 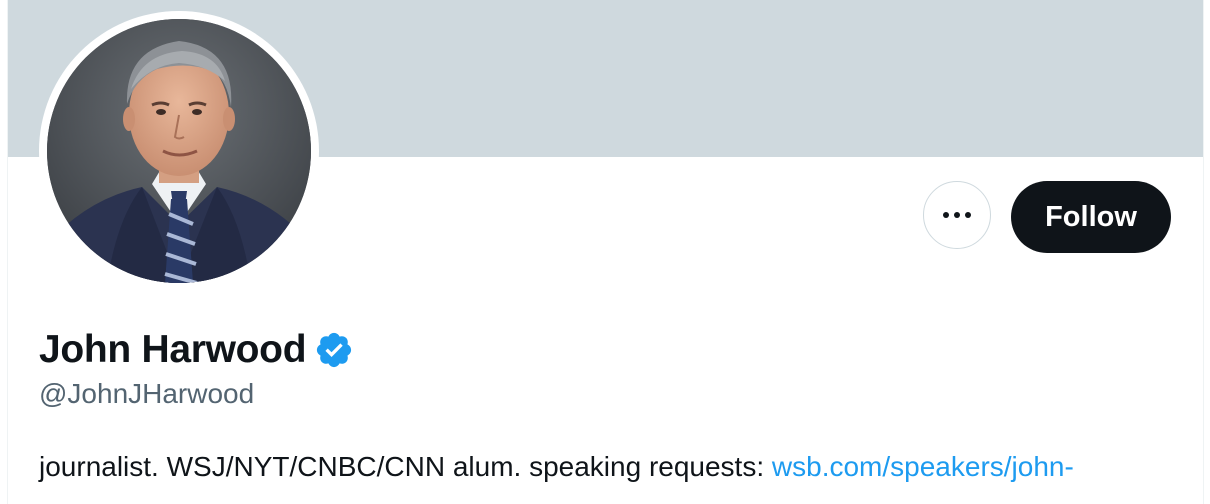 I want to click on verified-badge-icon, so click(x=334, y=350).